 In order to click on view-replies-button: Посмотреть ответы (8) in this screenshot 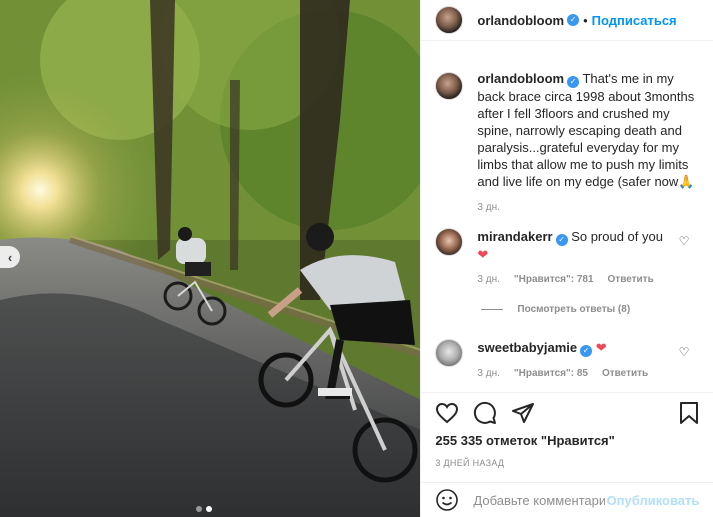, I will do `click(555, 309)`.